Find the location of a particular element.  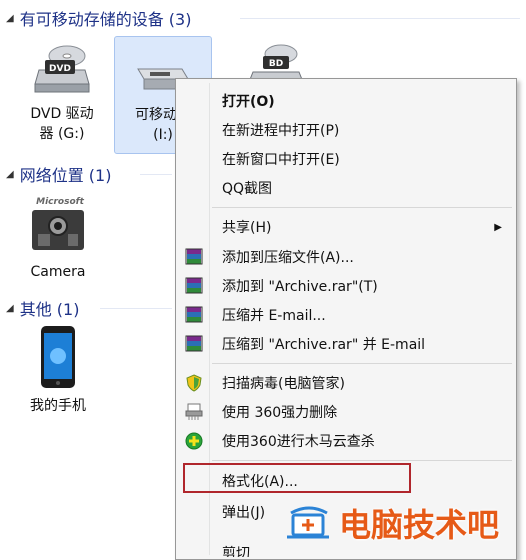

phone-device: 我的手机 is located at coordinates (58, 372).